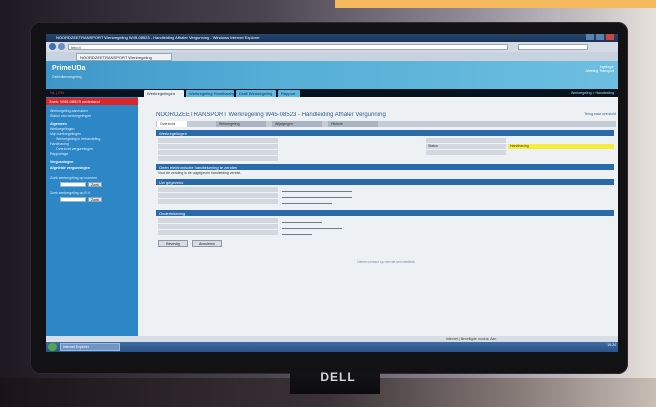 The height and width of the screenshot is (407, 656). What do you see at coordinates (210, 93) in the screenshot?
I see `menu-tab-handhaving: Werkregeling Handhaving` at bounding box center [210, 93].